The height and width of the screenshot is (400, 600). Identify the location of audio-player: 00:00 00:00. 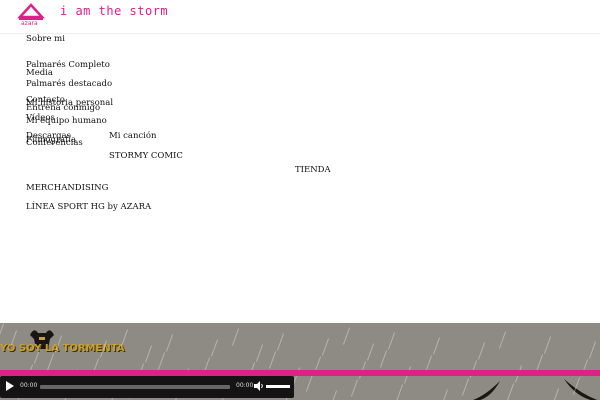
(147, 387).